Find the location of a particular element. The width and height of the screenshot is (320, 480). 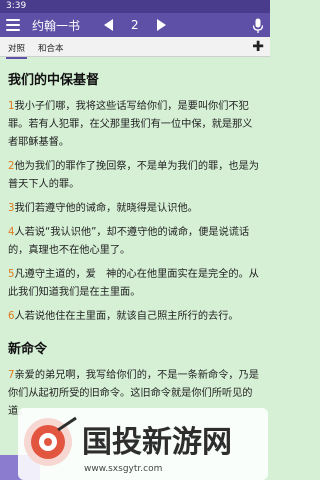

verse: 4人若说“我认识他”，却不遵守他的诫命，便是说谎话的，真理也不在他心里了。 is located at coordinates (135, 242).